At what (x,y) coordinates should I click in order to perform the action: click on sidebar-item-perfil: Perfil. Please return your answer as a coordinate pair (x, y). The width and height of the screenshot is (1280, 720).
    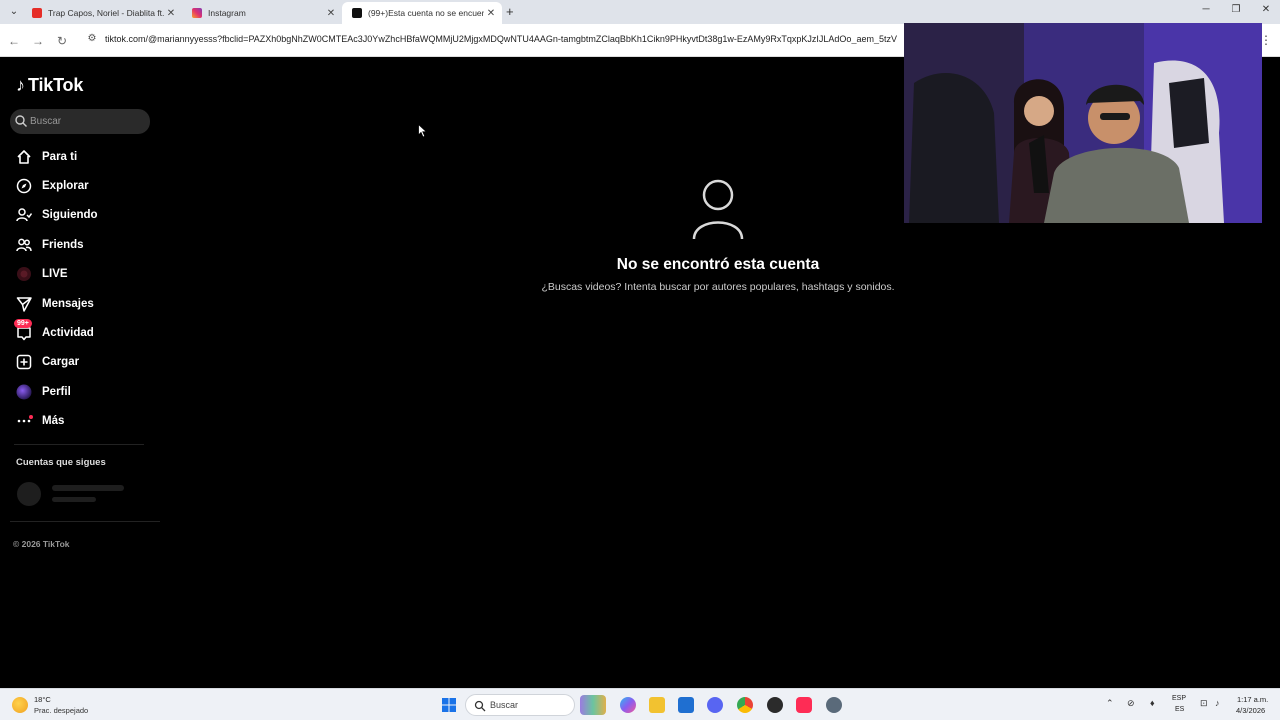
    Looking at the image, I should click on (80, 391).